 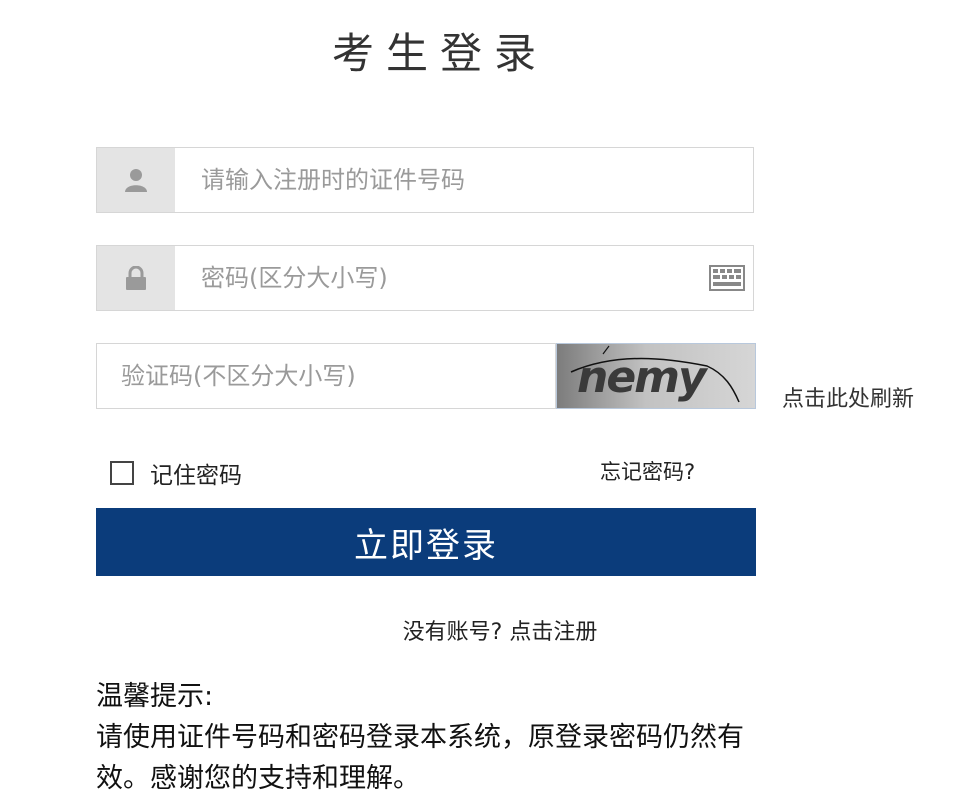 I want to click on lock-icon-box, so click(x=136, y=278).